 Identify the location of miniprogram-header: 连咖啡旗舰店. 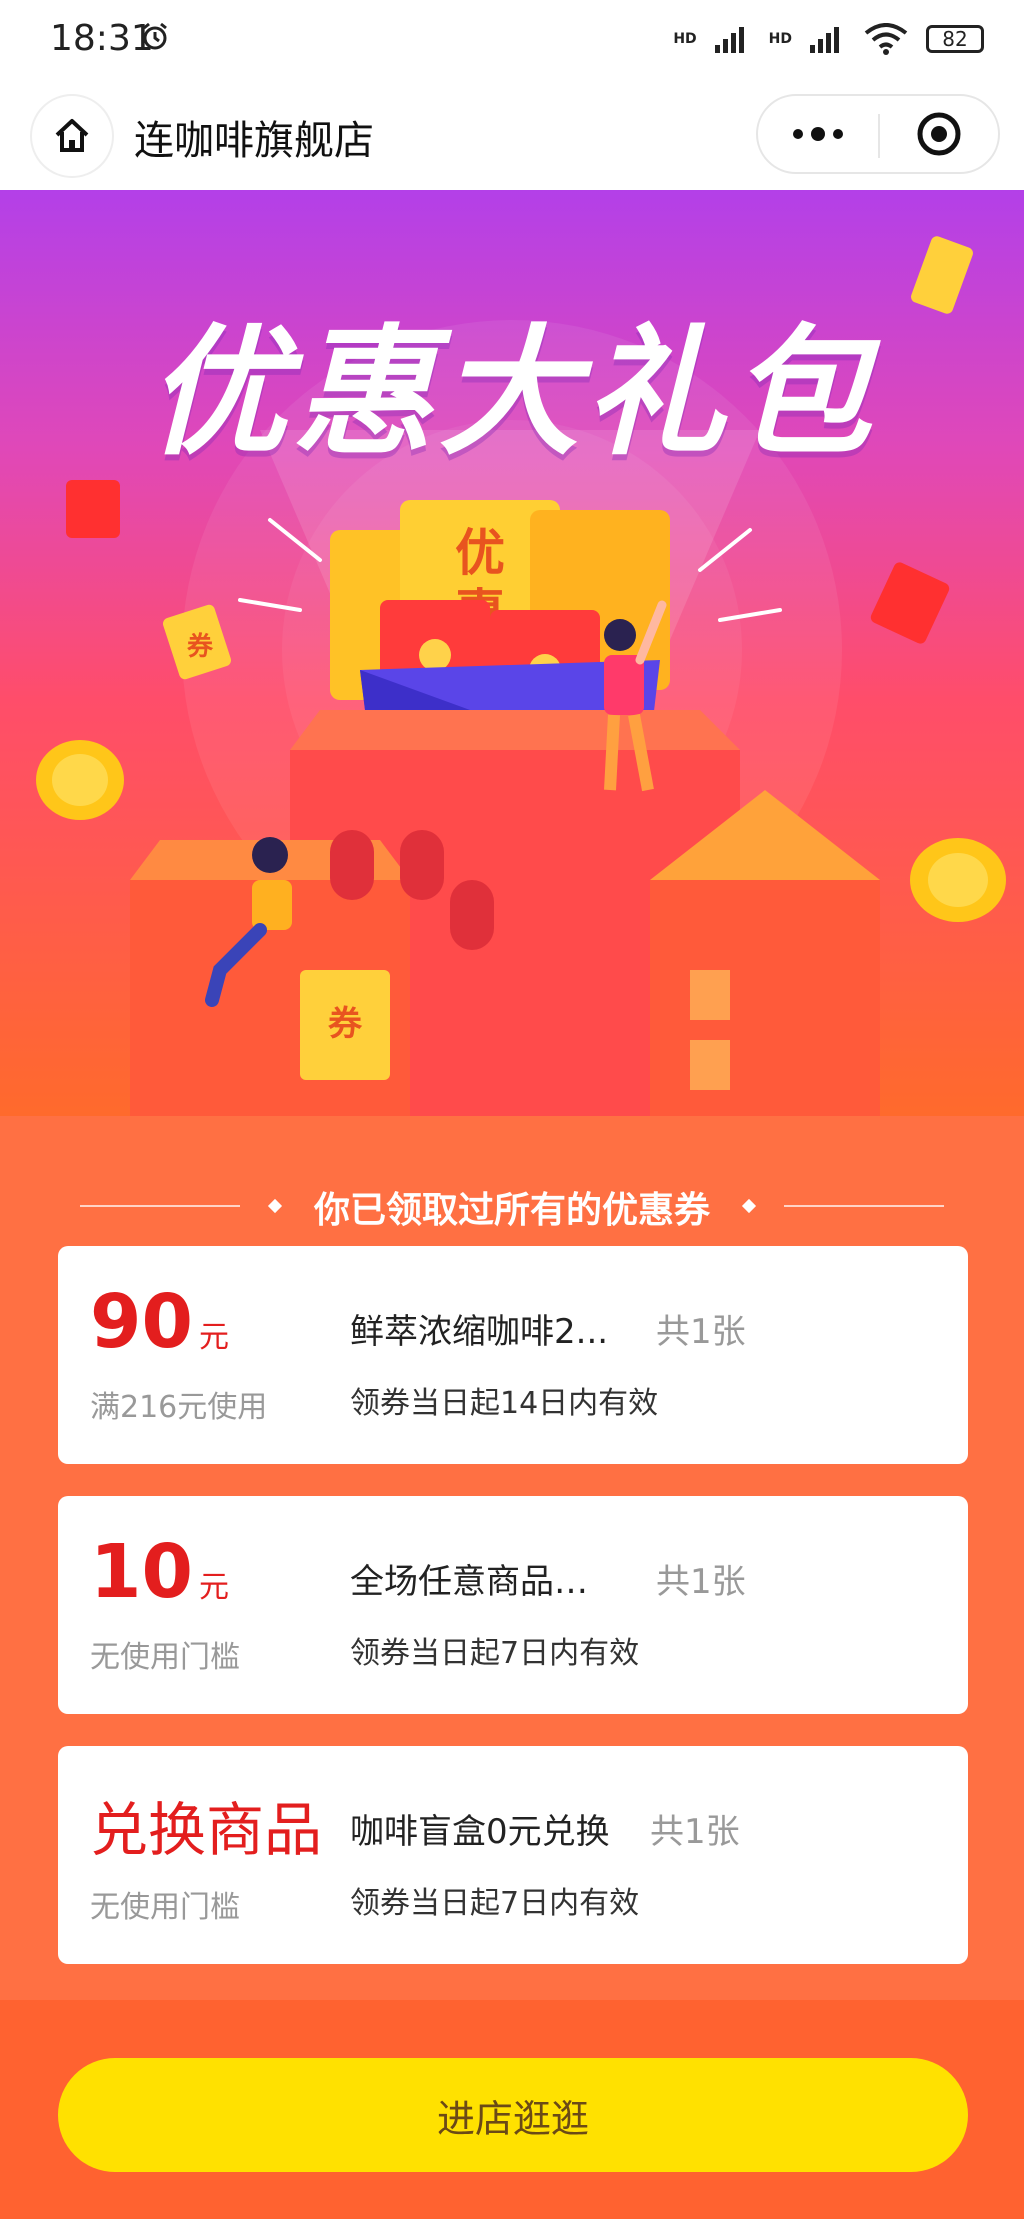
(512, 135).